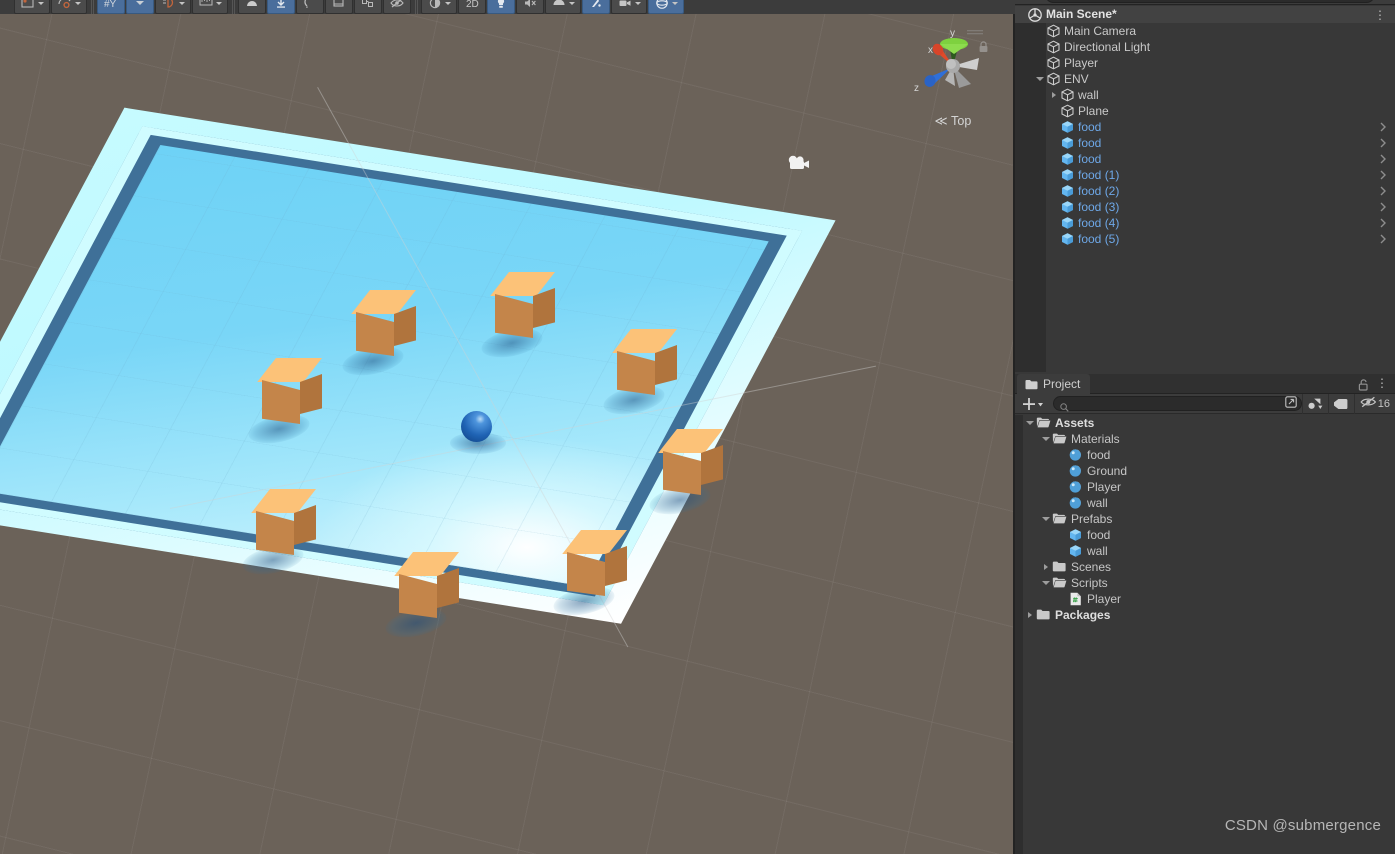 The width and height of the screenshot is (1395, 854). Describe the element at coordinates (1205, 223) in the screenshot. I see `hierarchy-item-food-4: food (4)` at that location.